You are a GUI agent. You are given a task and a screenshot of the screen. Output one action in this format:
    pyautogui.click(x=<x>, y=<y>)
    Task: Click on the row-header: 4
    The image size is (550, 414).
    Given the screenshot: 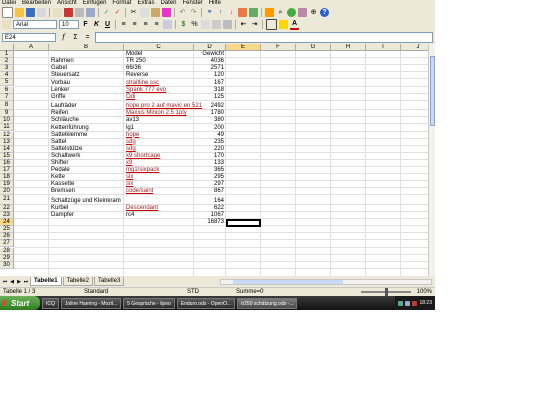 What is the action you would take?
    pyautogui.click(x=7, y=76)
    